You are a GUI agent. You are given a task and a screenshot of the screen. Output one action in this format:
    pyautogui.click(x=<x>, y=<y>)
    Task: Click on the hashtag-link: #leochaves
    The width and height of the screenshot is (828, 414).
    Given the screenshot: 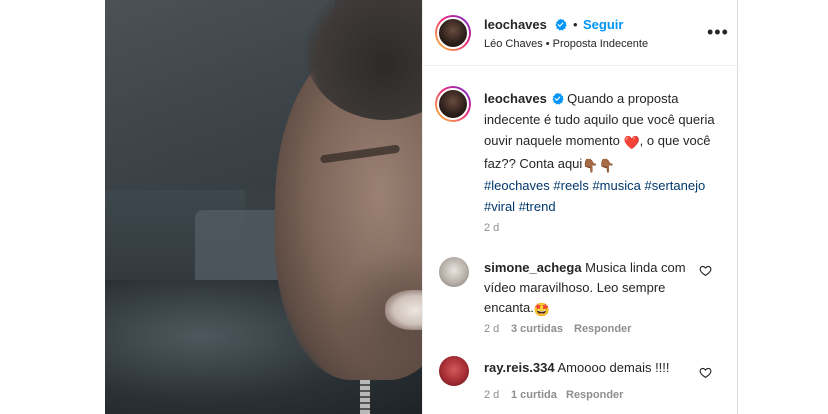 What is the action you would take?
    pyautogui.click(x=517, y=185)
    